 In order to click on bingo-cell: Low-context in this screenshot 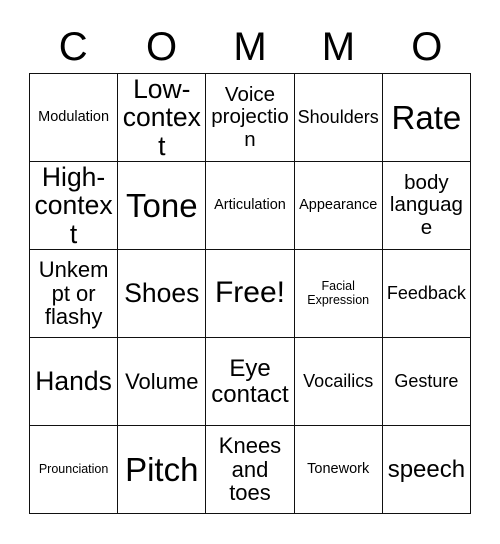, I will do `click(162, 118)`.